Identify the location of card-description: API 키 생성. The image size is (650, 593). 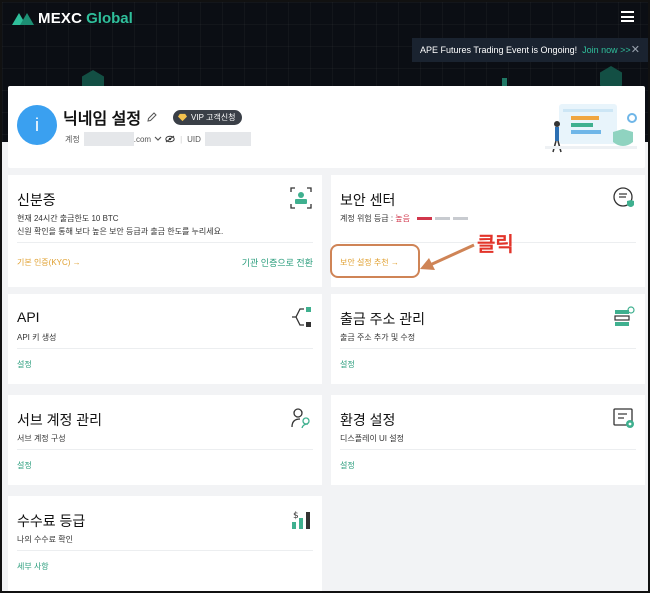
(37, 337).